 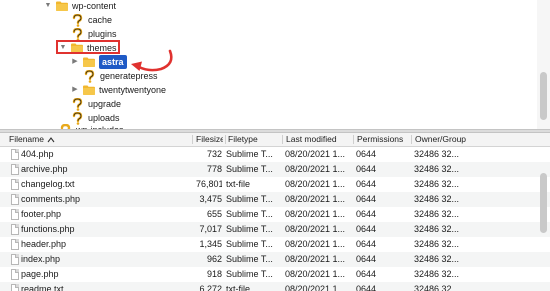 What do you see at coordinates (210, 244) in the screenshot?
I see `file-size: 1,345` at bounding box center [210, 244].